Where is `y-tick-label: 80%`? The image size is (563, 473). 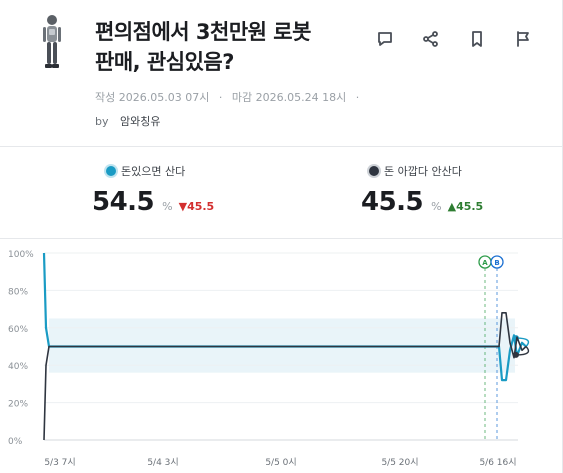 y-tick-label: 80% is located at coordinates (18, 292).